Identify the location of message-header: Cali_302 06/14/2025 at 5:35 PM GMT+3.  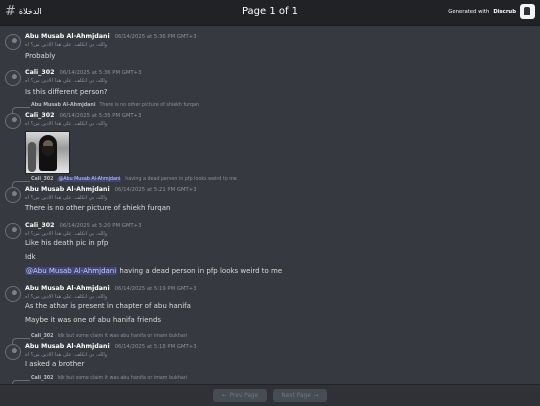
(83, 115).